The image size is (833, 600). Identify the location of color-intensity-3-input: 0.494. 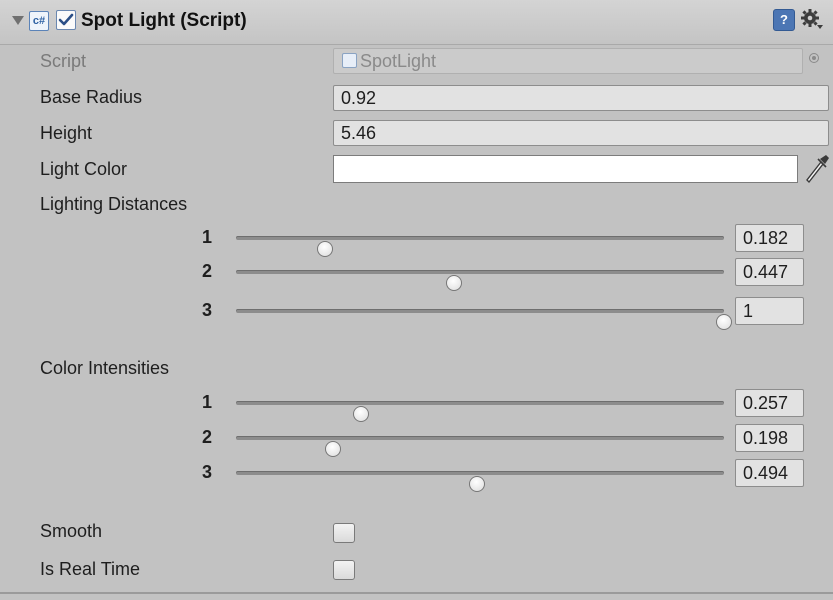
(769, 473).